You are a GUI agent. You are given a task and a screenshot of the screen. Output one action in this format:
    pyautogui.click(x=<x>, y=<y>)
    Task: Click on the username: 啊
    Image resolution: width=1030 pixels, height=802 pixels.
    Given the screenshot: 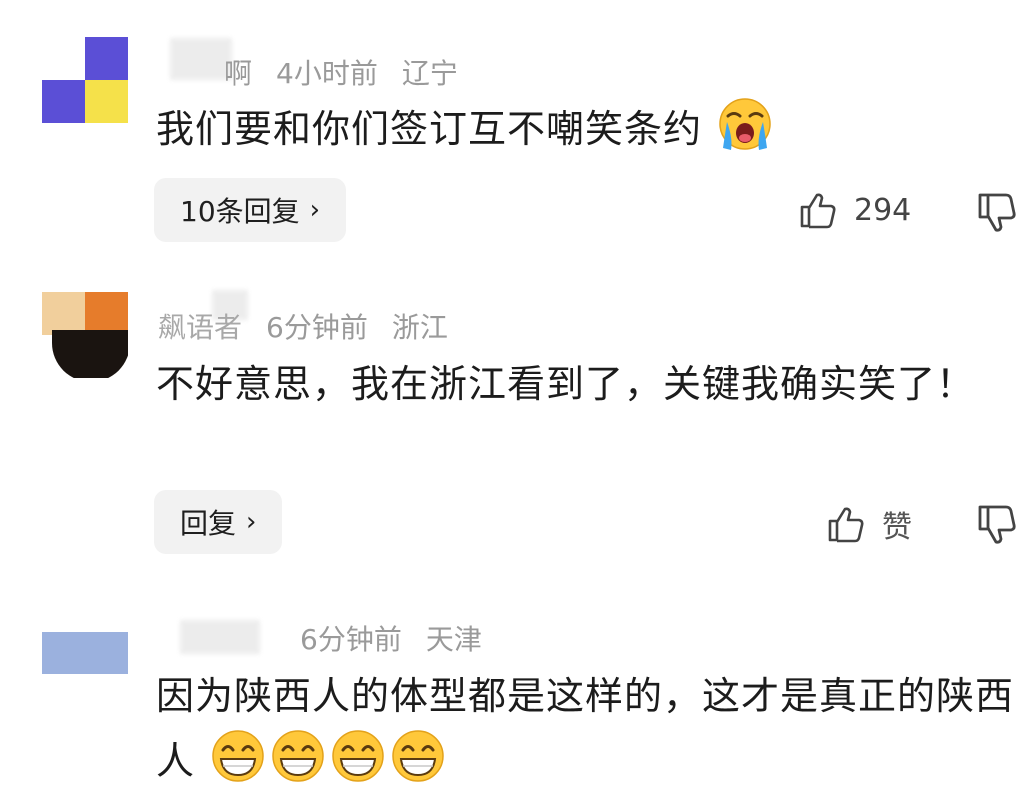 What is the action you would take?
    pyautogui.click(x=238, y=72)
    